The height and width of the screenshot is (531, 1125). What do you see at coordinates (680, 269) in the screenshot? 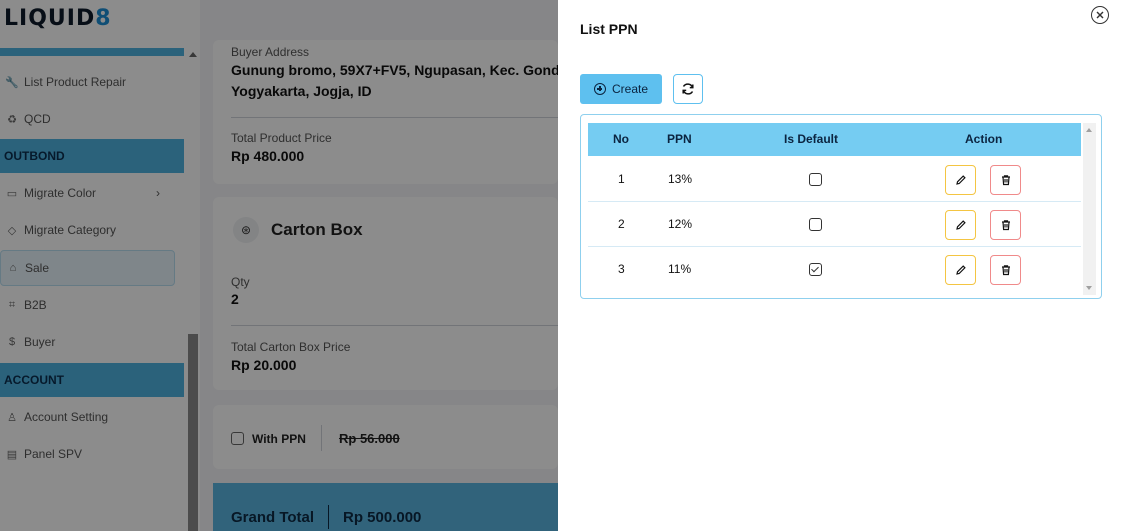
I see `ppn-value: 11%` at bounding box center [680, 269].